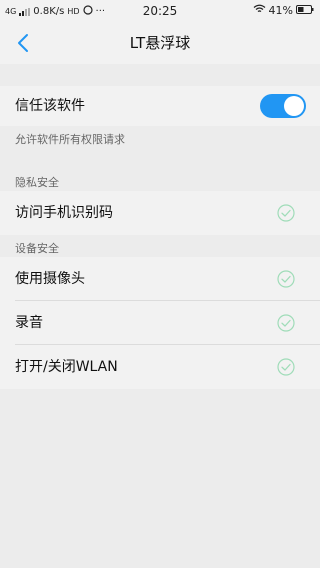 The height and width of the screenshot is (568, 320). I want to click on list-item-wlan: 打开/关闭WLAN, so click(160, 367).